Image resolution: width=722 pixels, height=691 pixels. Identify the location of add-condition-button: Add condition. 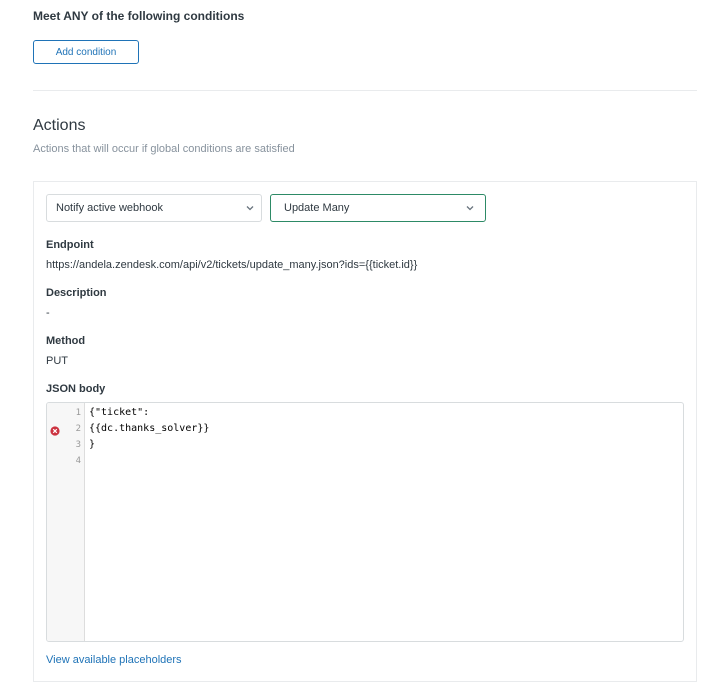
(86, 52).